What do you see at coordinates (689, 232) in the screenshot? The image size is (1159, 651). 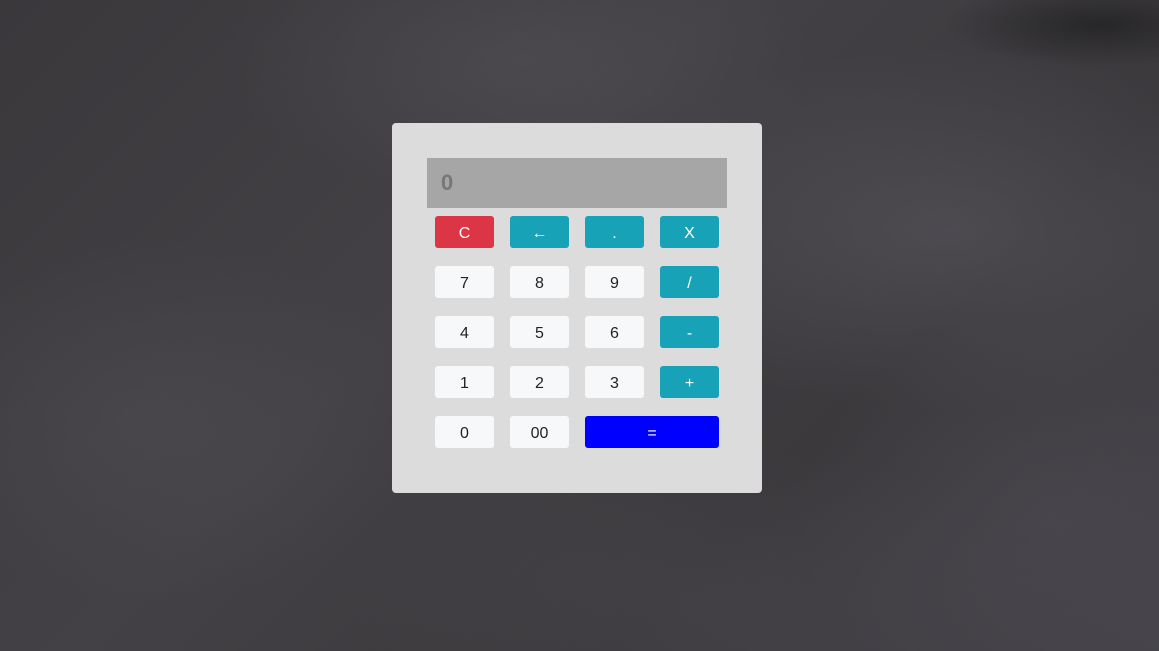 I see `multiply-button: X` at bounding box center [689, 232].